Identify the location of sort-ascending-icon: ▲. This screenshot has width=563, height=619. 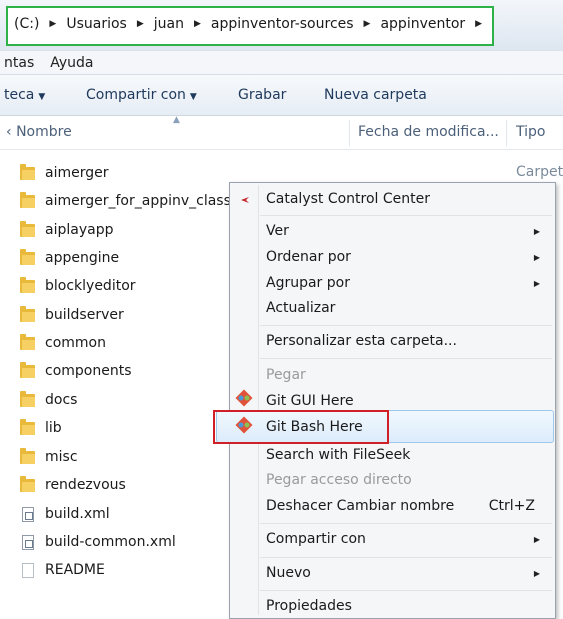
(176, 120).